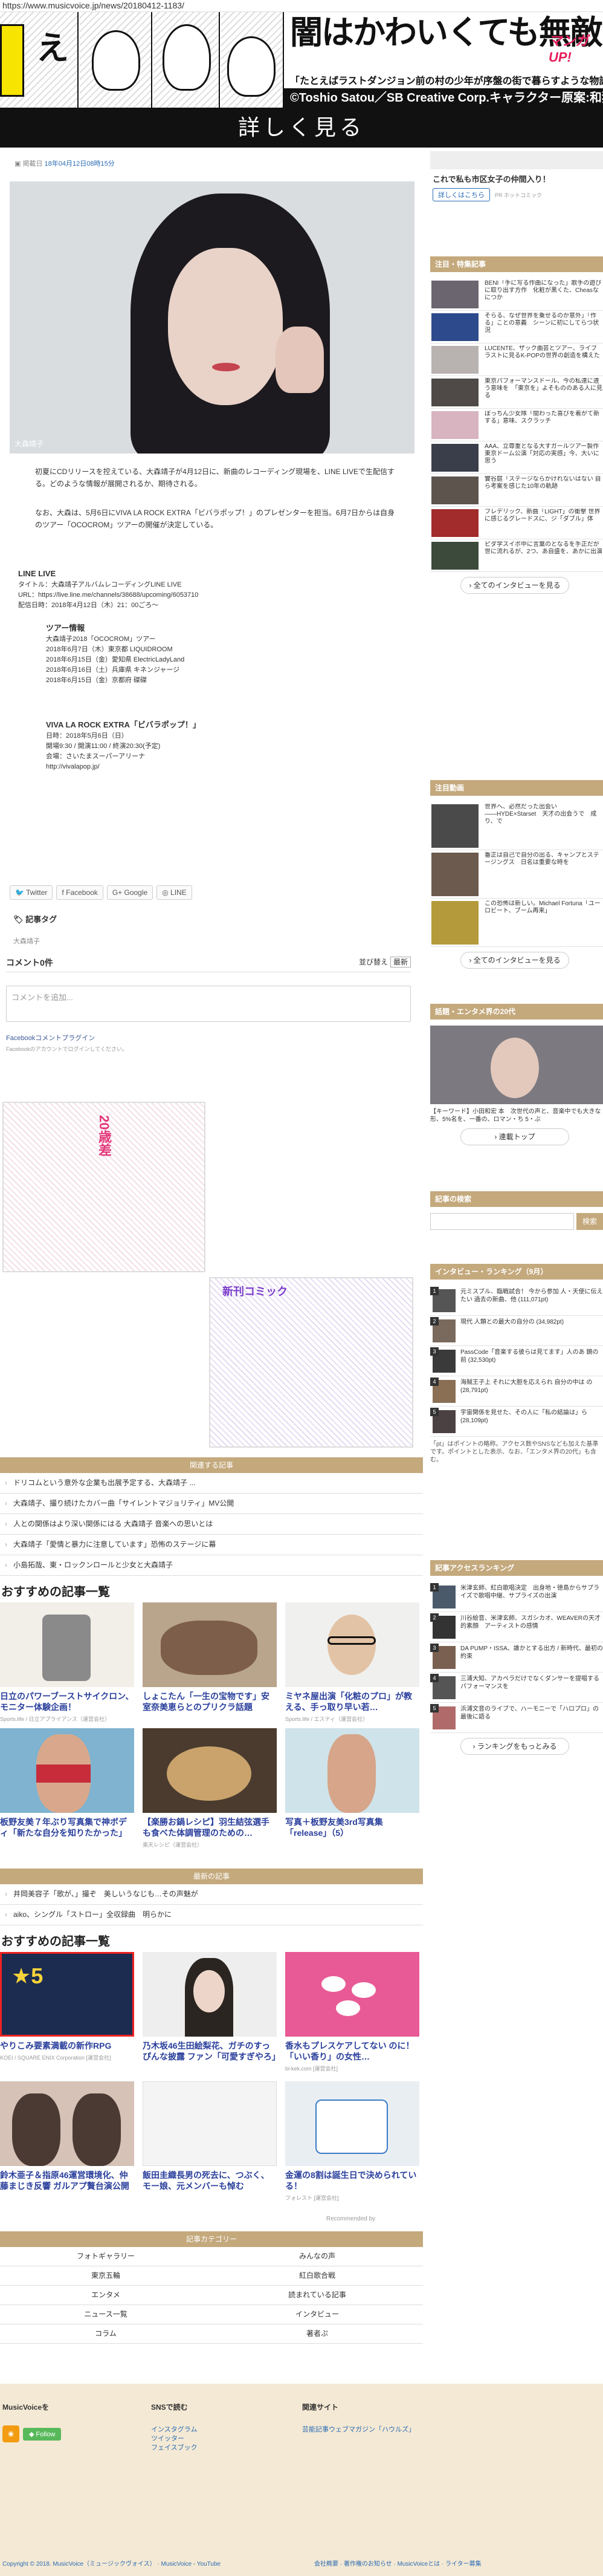 The height and width of the screenshot is (2576, 603). Describe the element at coordinates (516, 1627) in the screenshot. I see `access-ranking-item: 2 川谷絵音、米津玄師、スガシカオ、WEAVERの天才的素顔 アーティストの感情` at that location.